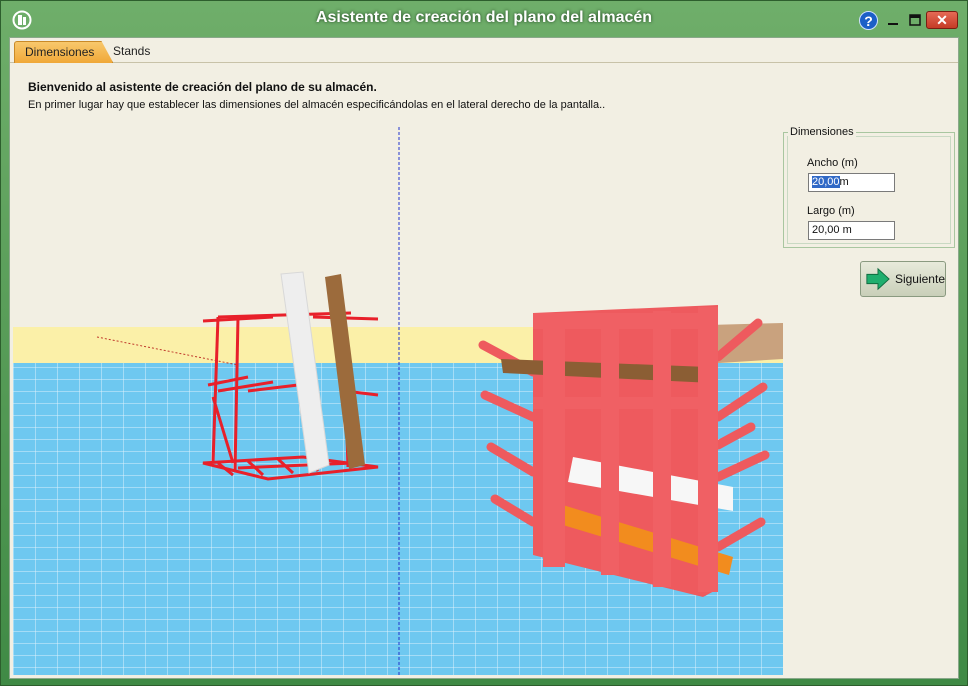 This screenshot has width=968, height=686. Describe the element at coordinates (484, 50) in the screenshot. I see `tab-strip: Dimensiones Stands` at that location.